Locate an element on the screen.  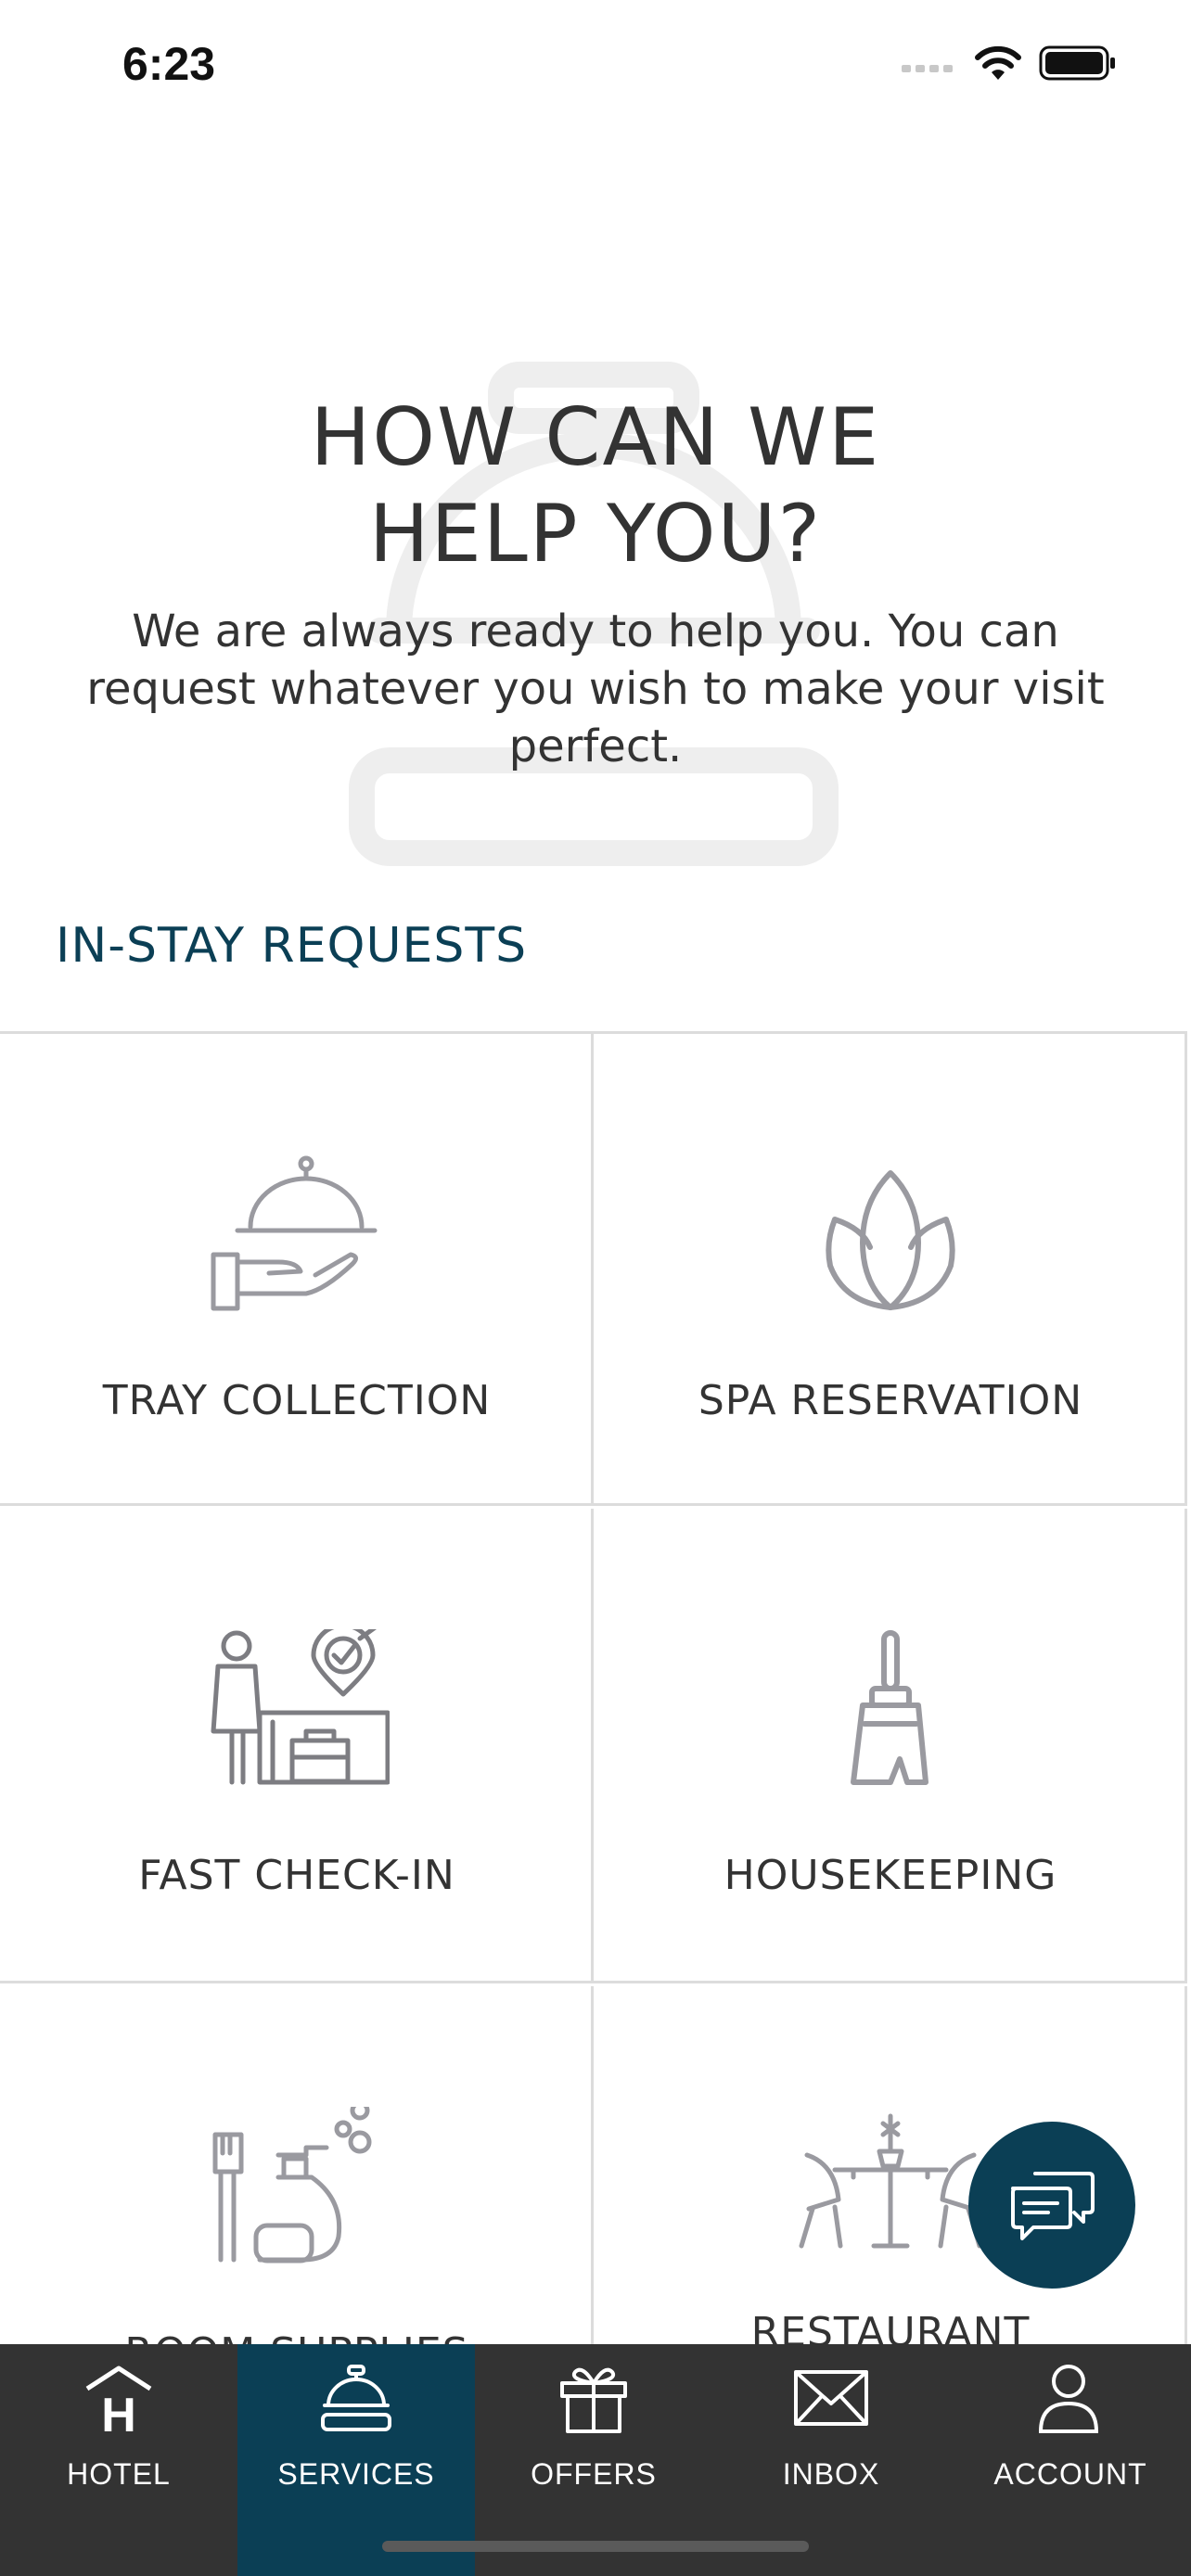
battery-icon is located at coordinates (1077, 63).